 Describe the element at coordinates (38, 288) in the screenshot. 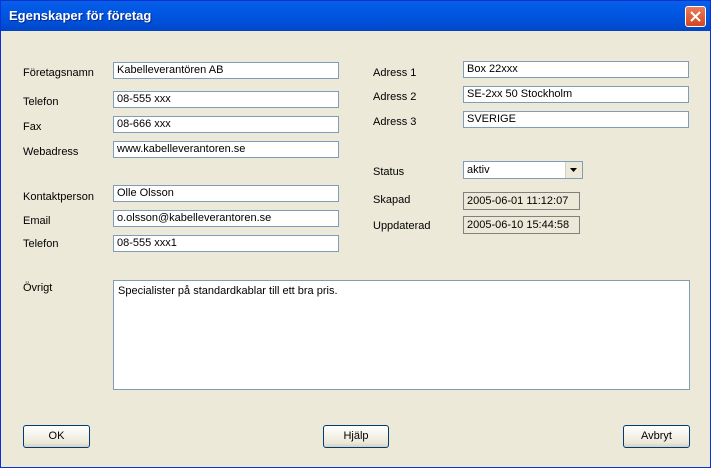

I see `notes-label: Övrigt` at that location.